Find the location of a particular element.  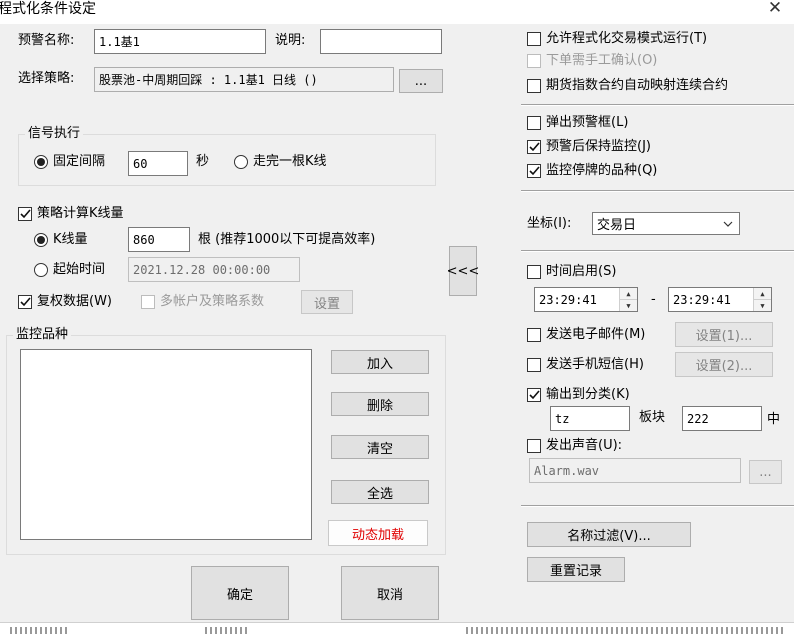

time-end-spinner: ▲ ▼ is located at coordinates (762, 299).